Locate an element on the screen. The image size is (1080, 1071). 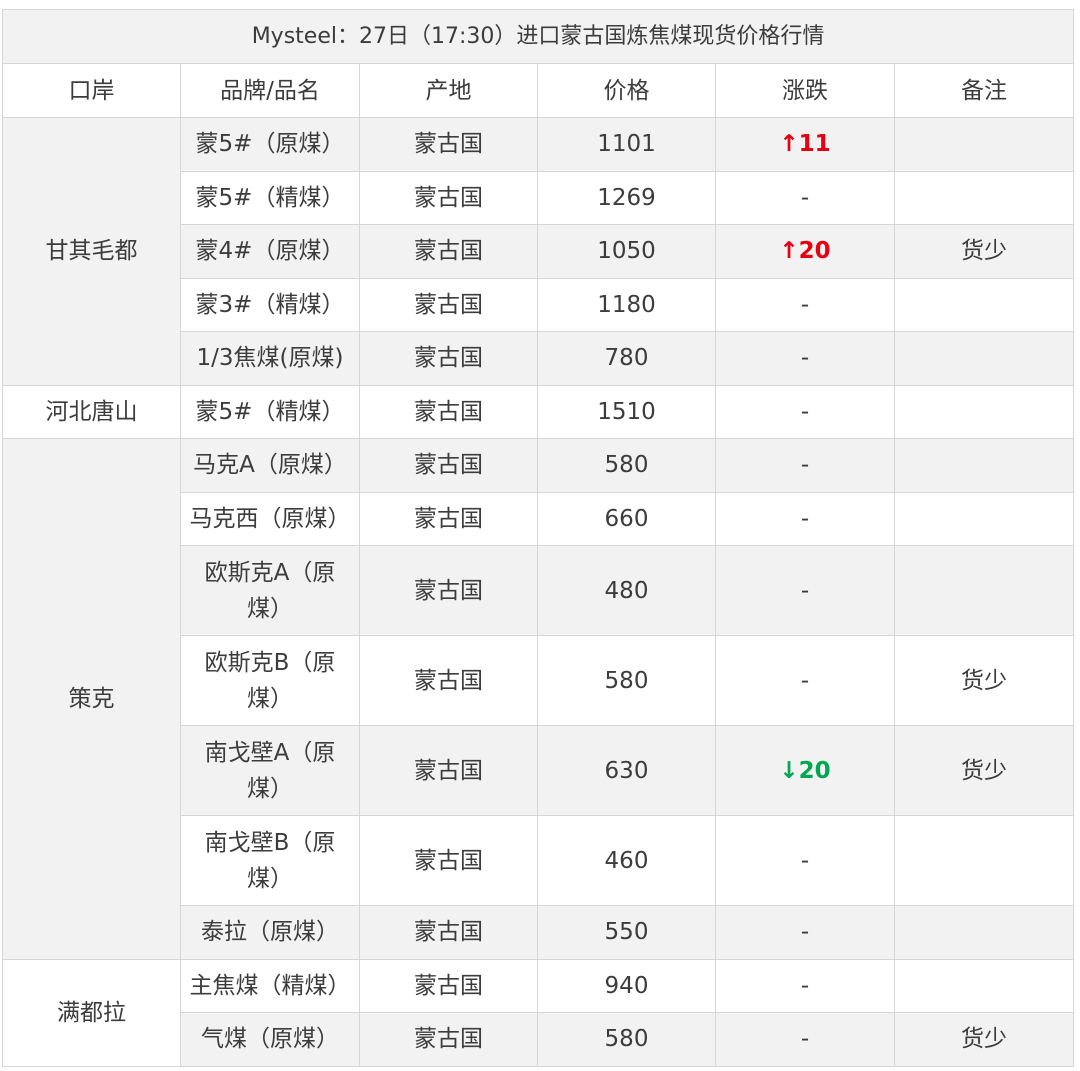
brand-cell: 蒙5#（原煤） is located at coordinates (270, 144).